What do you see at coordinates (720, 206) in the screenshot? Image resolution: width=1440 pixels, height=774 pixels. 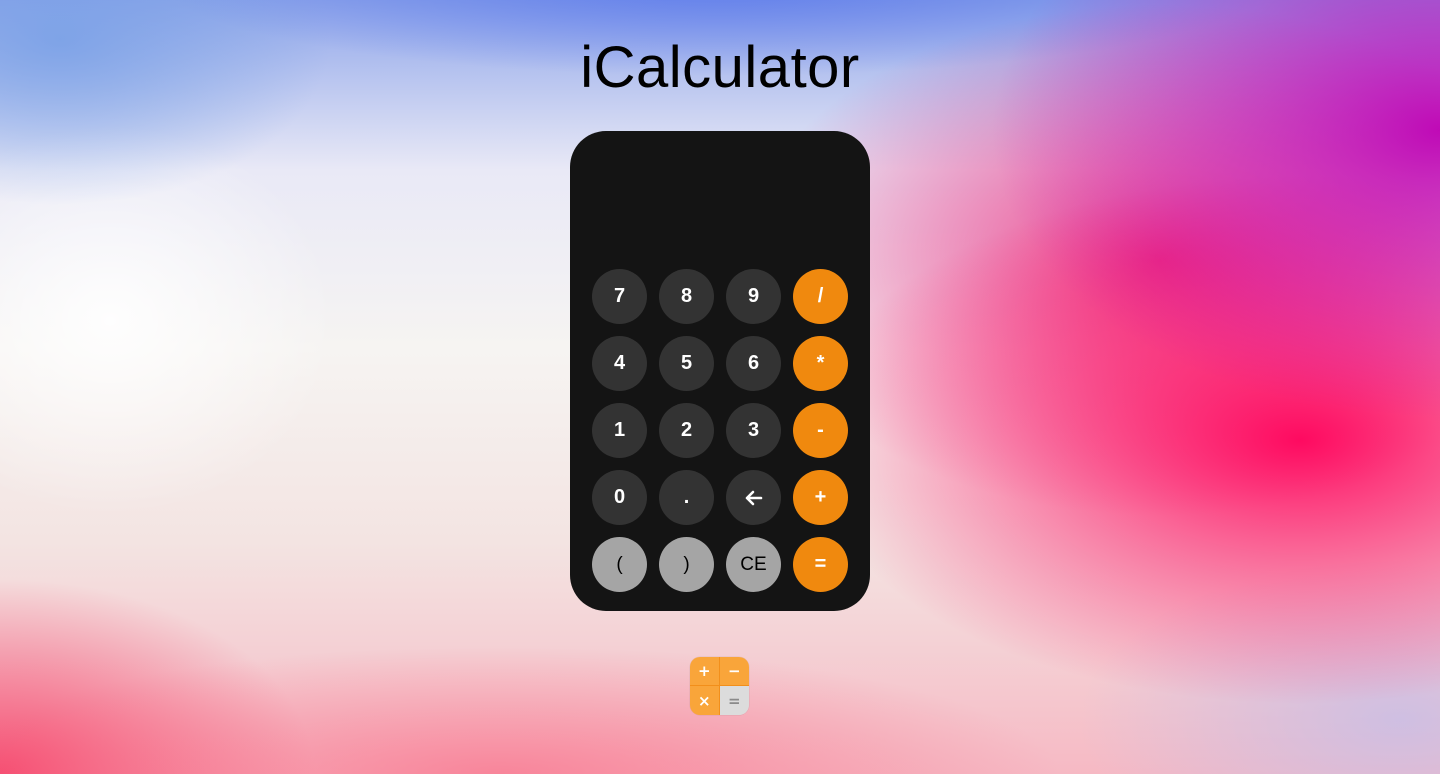 I see `calculator-display` at bounding box center [720, 206].